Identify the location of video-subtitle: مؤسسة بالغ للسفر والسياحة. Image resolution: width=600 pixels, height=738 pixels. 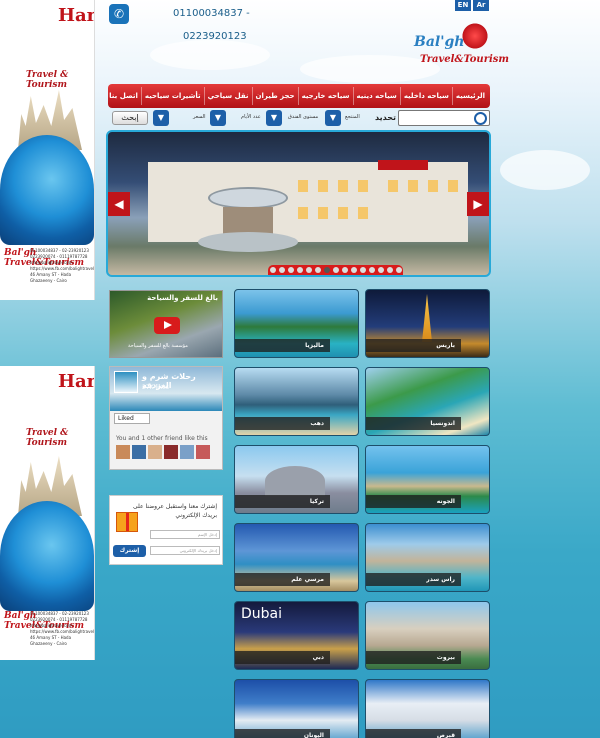
(158, 346).